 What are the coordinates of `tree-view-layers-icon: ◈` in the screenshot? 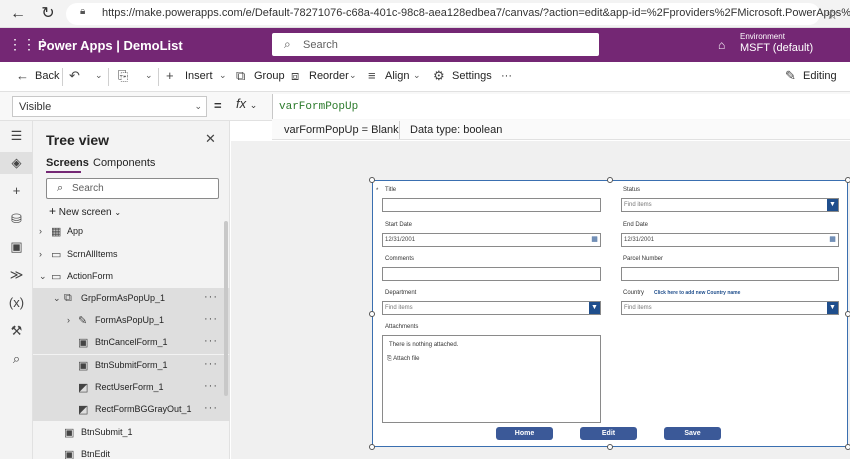 It's located at (16, 163).